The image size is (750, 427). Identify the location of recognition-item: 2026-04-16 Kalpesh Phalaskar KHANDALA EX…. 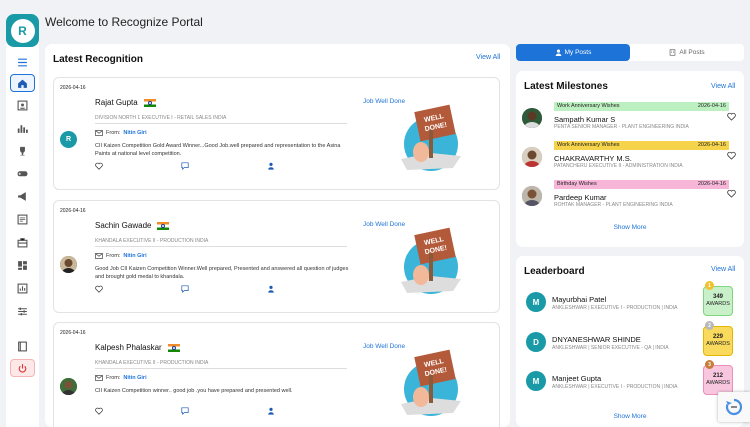
(276, 374).